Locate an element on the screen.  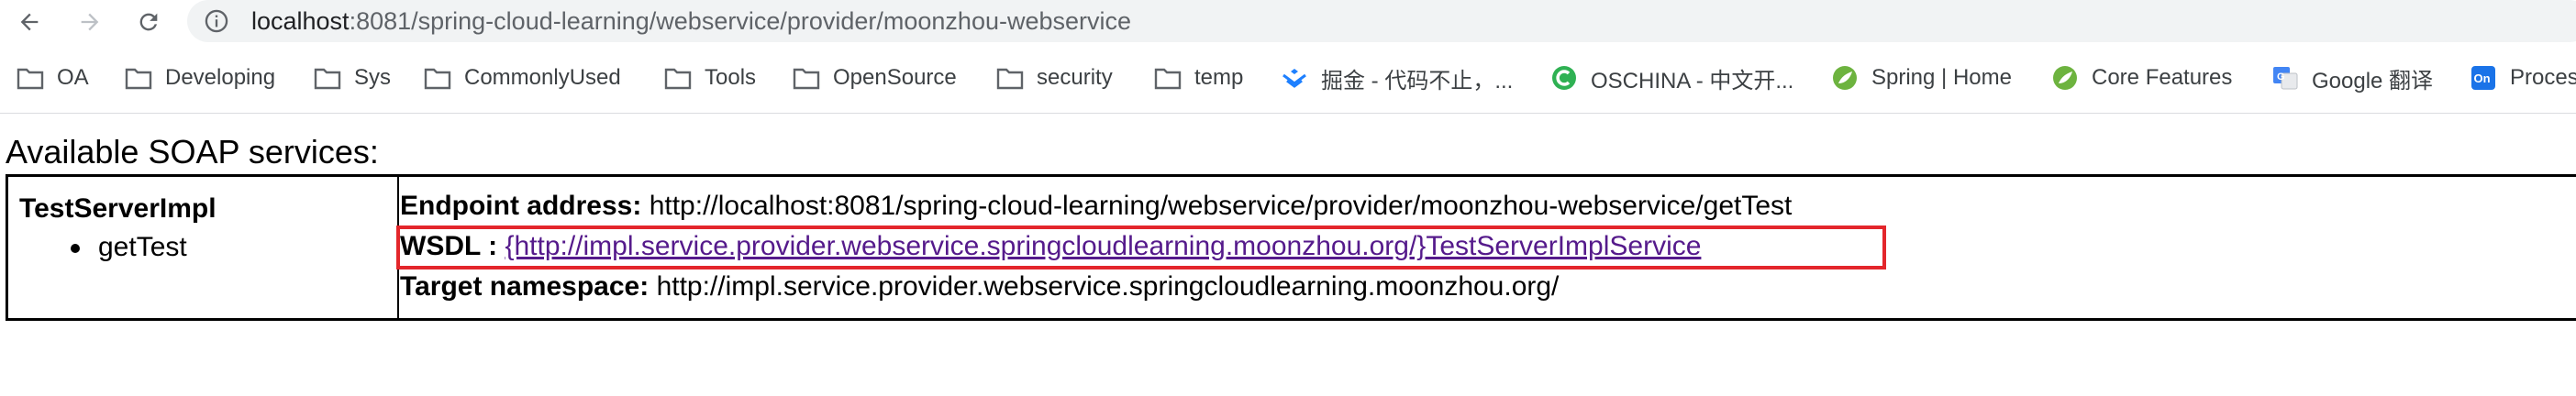
bookmark-developing: Developing is located at coordinates (199, 78).